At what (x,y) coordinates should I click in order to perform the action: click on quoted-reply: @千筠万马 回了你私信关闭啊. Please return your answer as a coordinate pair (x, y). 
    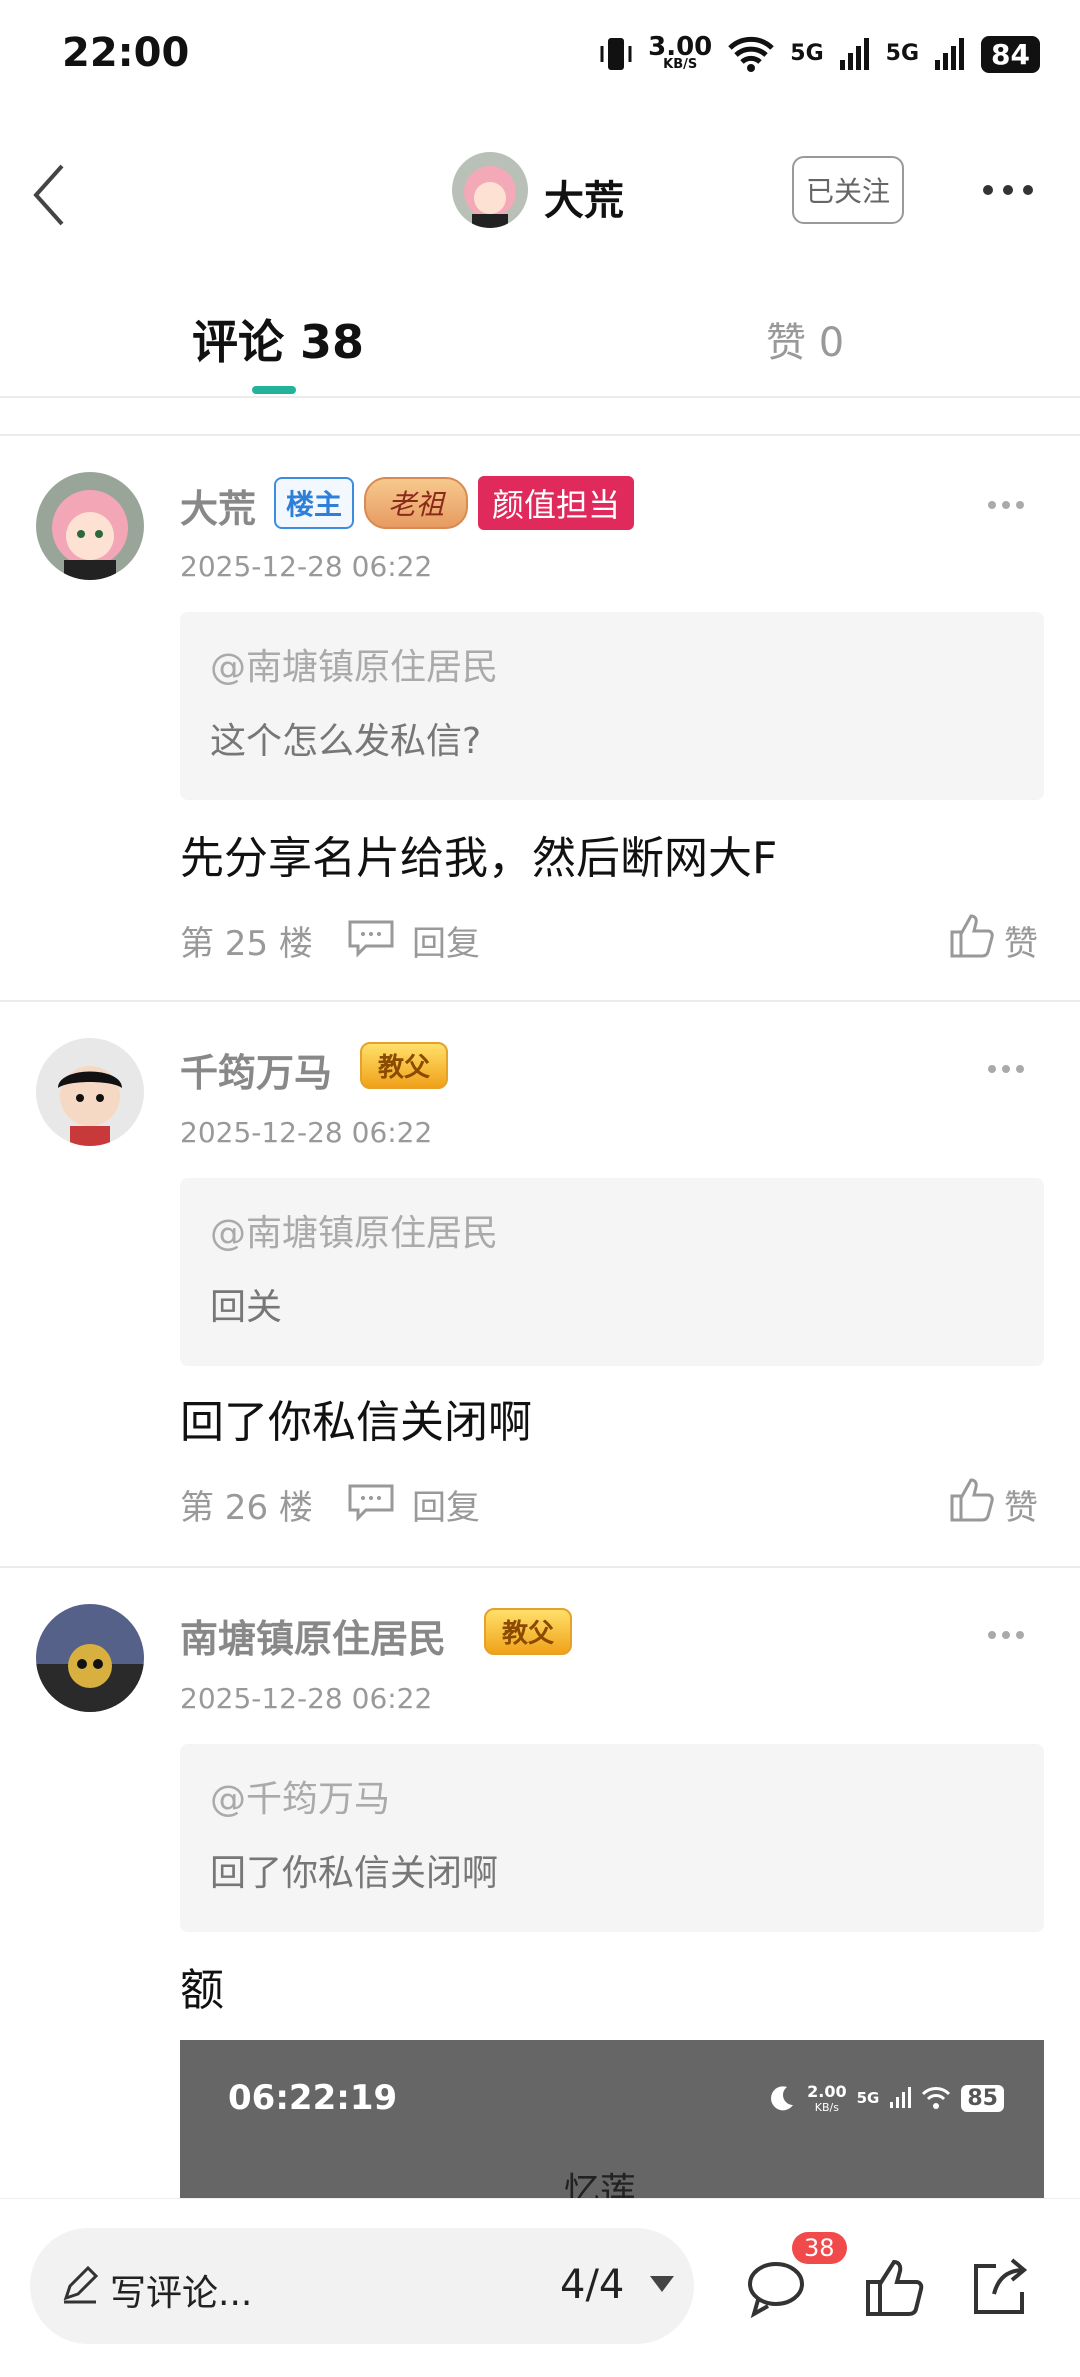
    Looking at the image, I should click on (612, 1838).